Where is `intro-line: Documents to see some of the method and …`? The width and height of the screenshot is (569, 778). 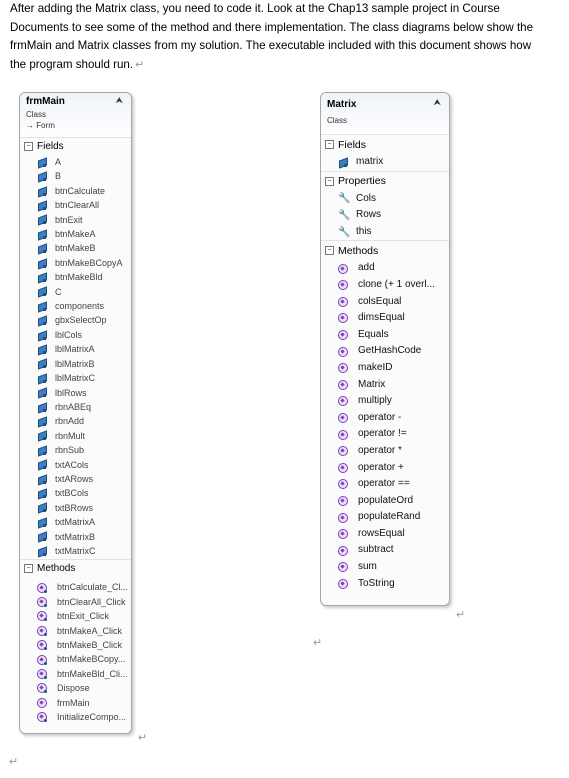 intro-line: Documents to see some of the method and … is located at coordinates (272, 27).